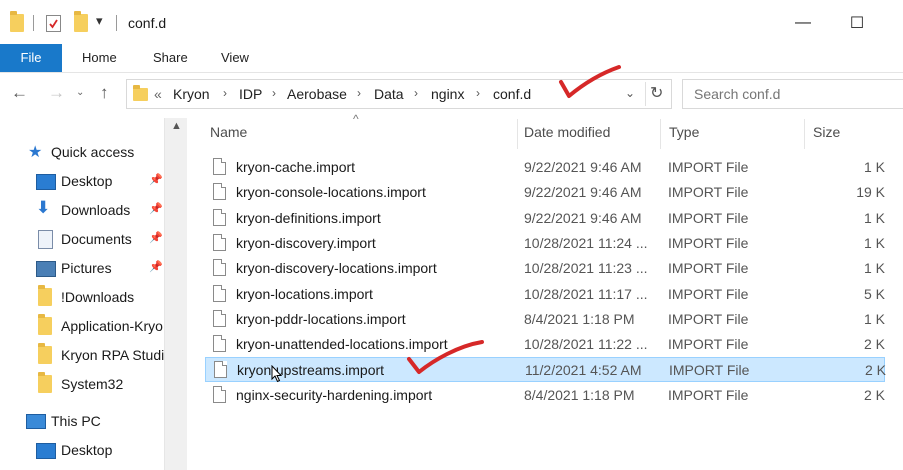 Image resolution: width=903 pixels, height=470 pixels. I want to click on breadcrumb-current: conf.d, so click(512, 94).